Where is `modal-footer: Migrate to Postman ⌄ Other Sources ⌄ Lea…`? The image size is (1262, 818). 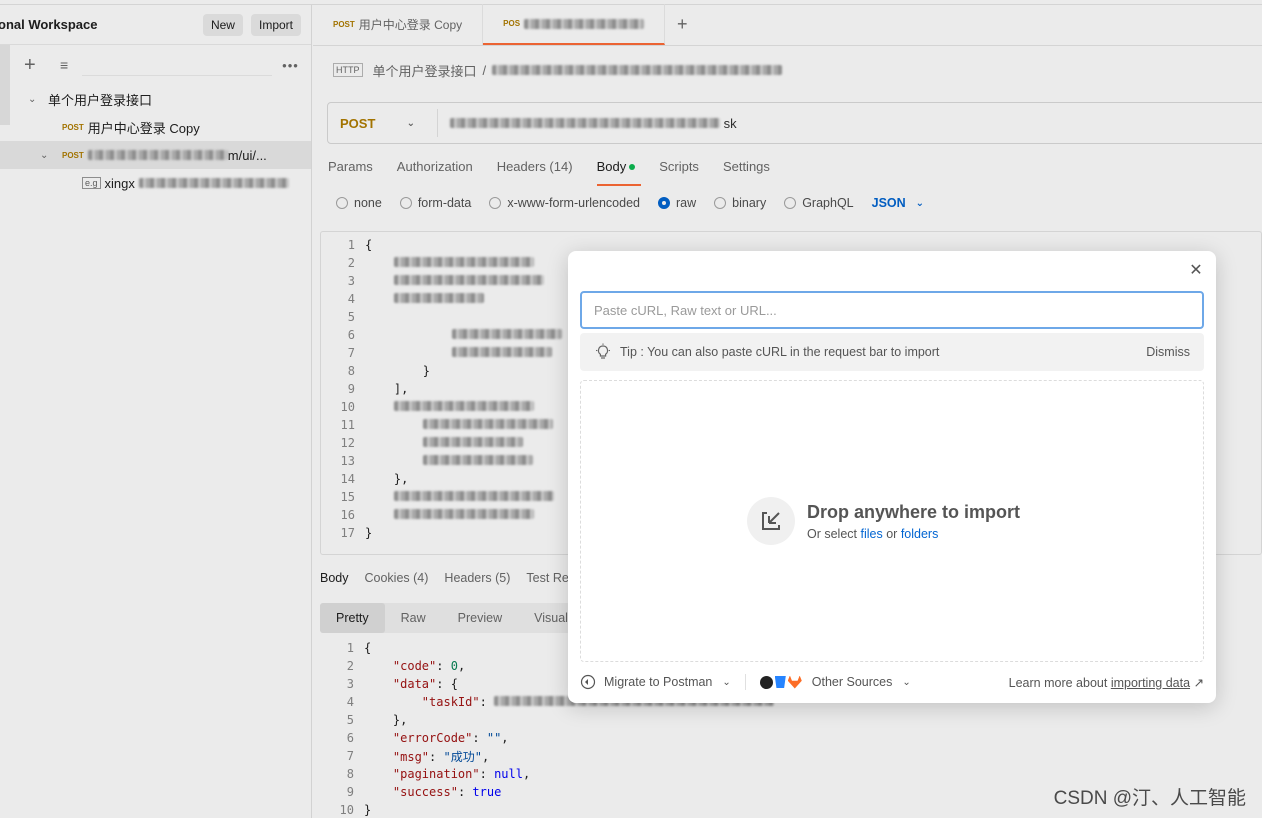 modal-footer: Migrate to Postman ⌄ Other Sources ⌄ Lea… is located at coordinates (892, 682).